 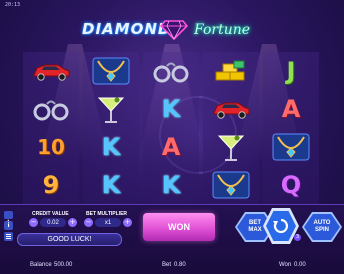 I want to click on letter-symbol: J, so click(x=291, y=71).